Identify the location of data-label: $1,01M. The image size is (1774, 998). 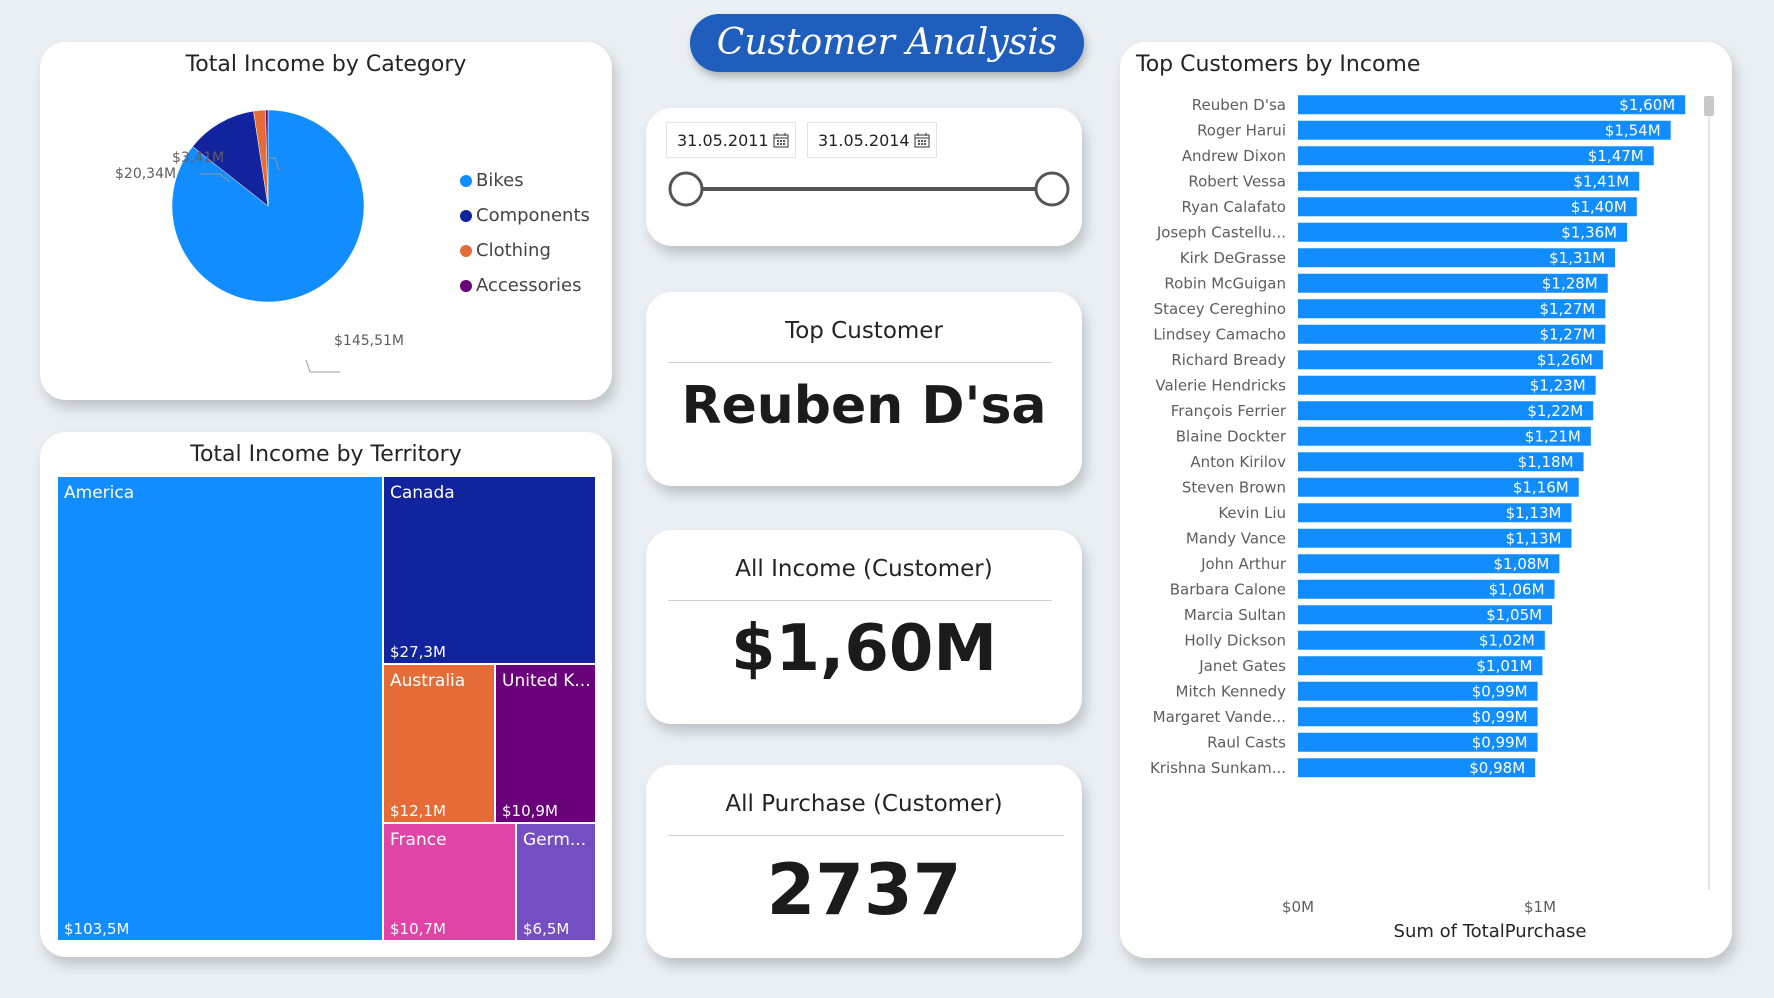
(1505, 666).